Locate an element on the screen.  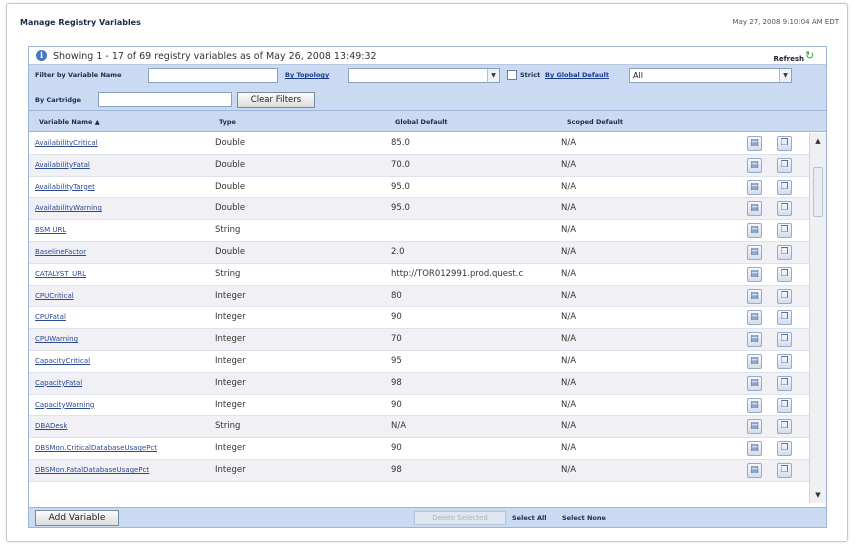
variable-name-link: AvailabilityFatal is located at coordinates (123, 165).